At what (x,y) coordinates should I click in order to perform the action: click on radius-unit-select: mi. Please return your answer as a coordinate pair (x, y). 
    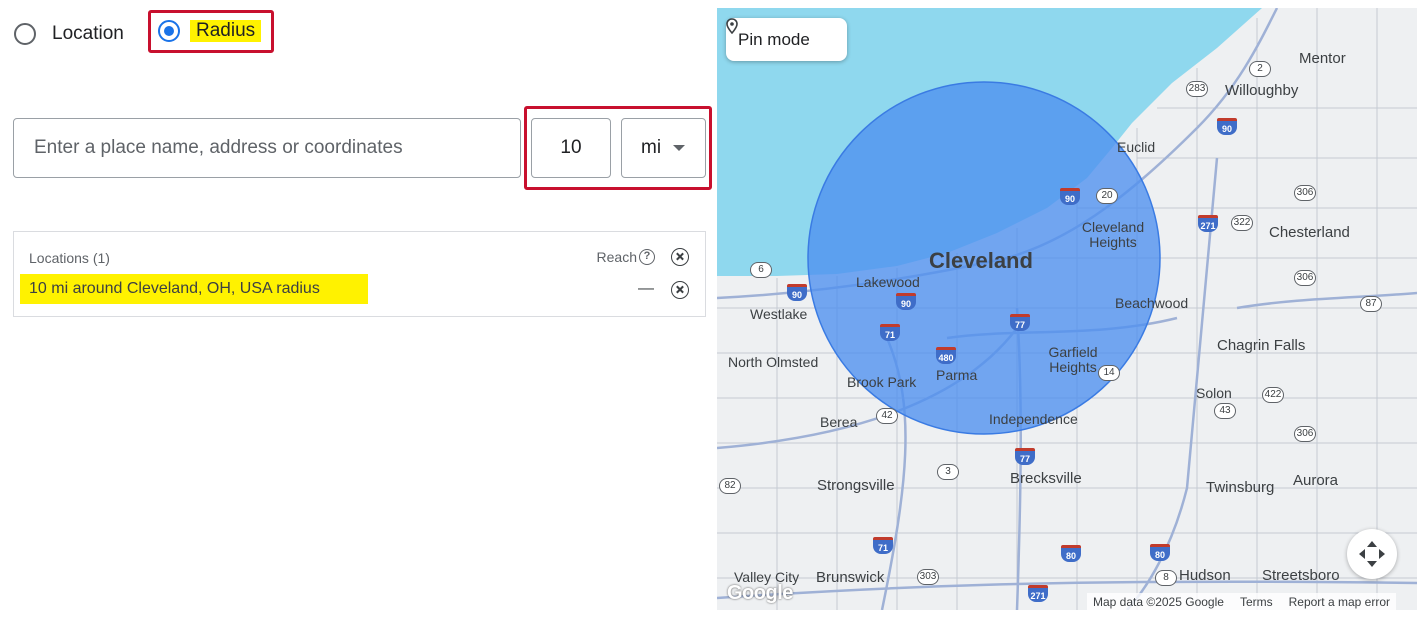
    Looking at the image, I should click on (663, 148).